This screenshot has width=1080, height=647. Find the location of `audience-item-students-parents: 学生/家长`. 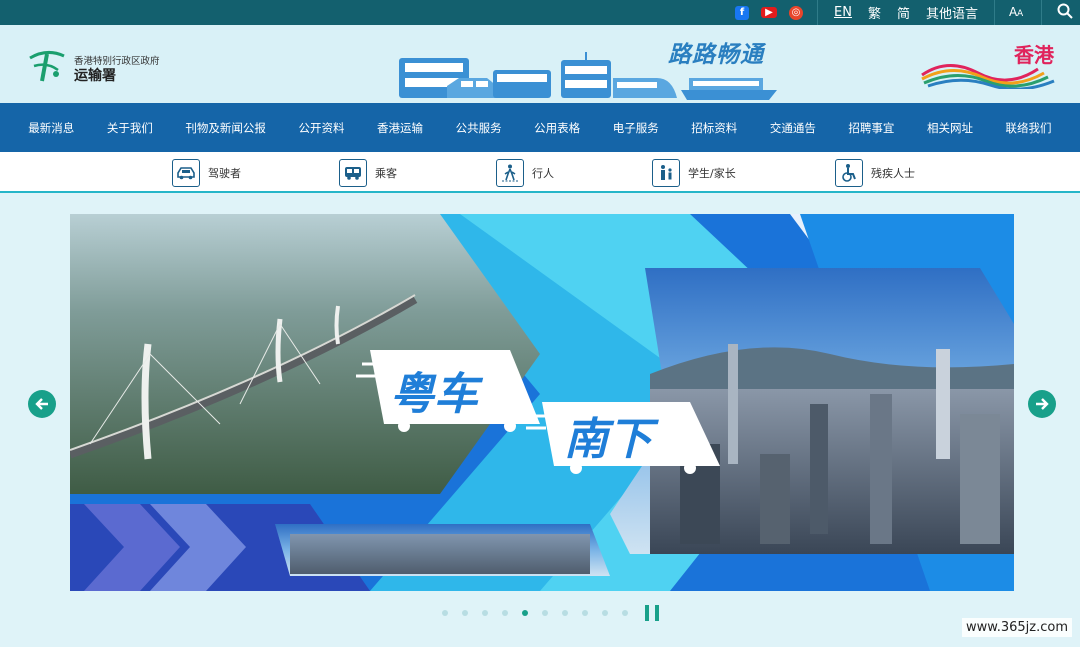

audience-item-students-parents: 学生/家长 is located at coordinates (694, 173).